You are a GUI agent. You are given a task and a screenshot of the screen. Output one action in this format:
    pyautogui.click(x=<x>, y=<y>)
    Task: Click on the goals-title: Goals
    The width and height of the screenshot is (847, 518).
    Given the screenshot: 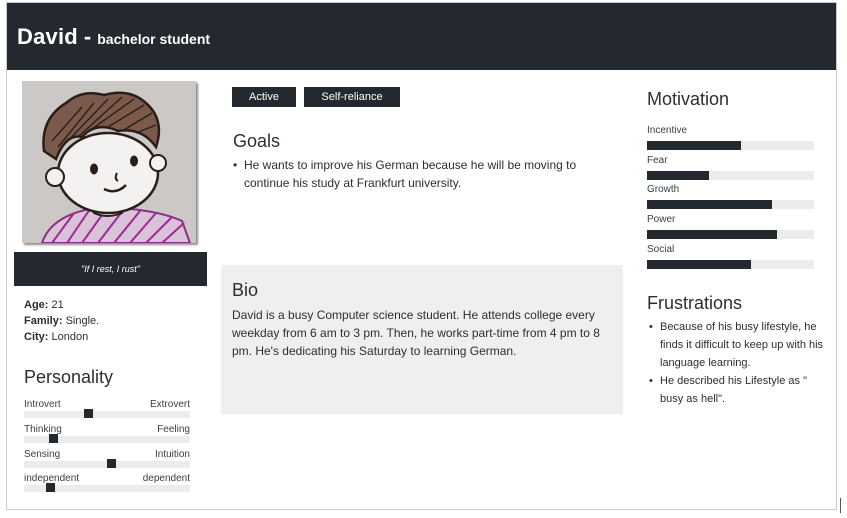 What is the action you would take?
    pyautogui.click(x=257, y=141)
    